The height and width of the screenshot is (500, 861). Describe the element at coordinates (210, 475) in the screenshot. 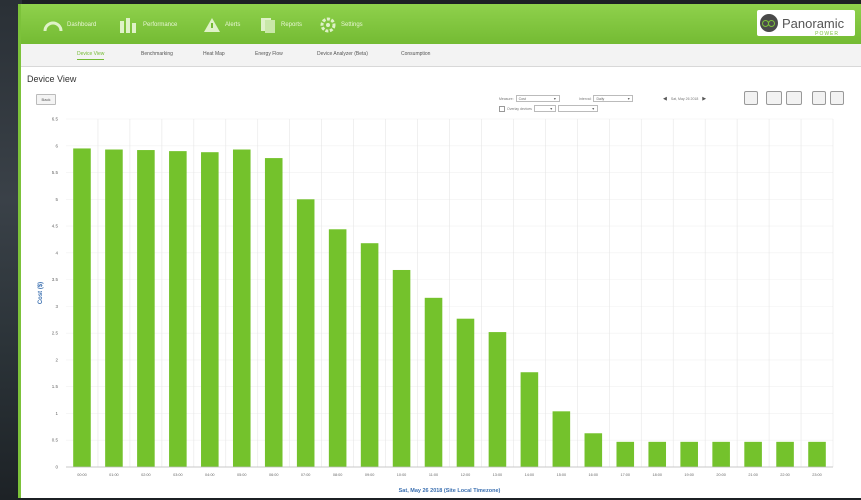

I see `x-tick-label: 04:00` at that location.